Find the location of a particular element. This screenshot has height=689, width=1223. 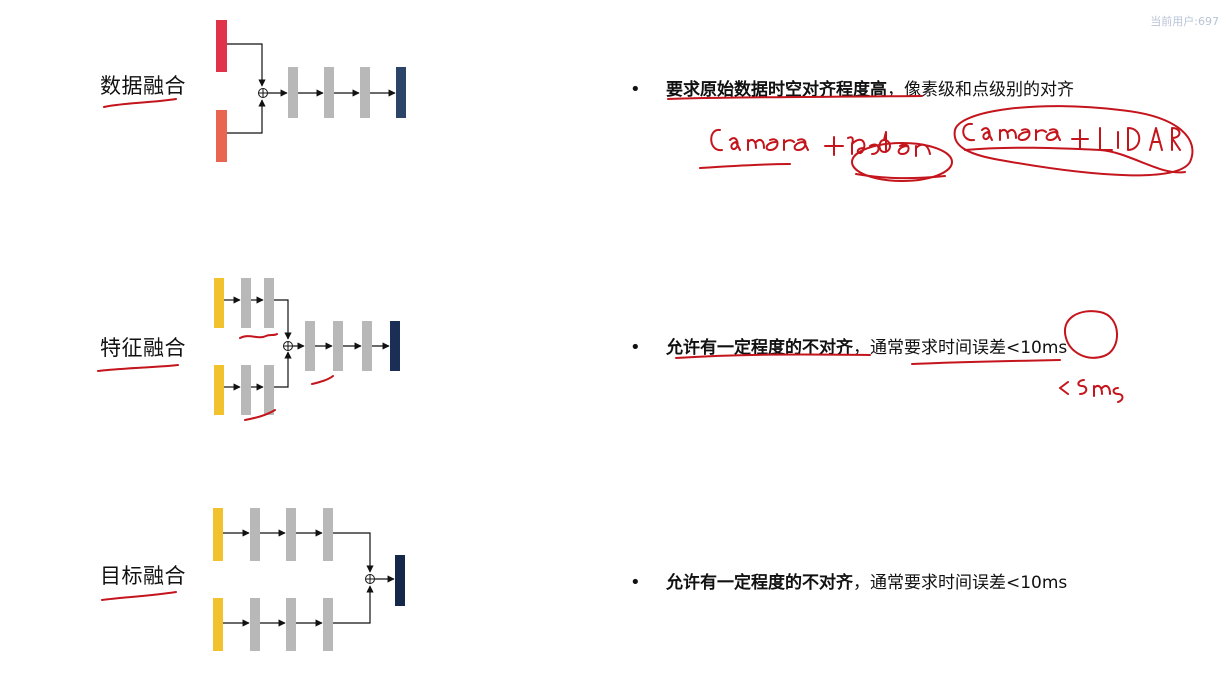

feature-fusion-diagram is located at coordinates (307, 346).